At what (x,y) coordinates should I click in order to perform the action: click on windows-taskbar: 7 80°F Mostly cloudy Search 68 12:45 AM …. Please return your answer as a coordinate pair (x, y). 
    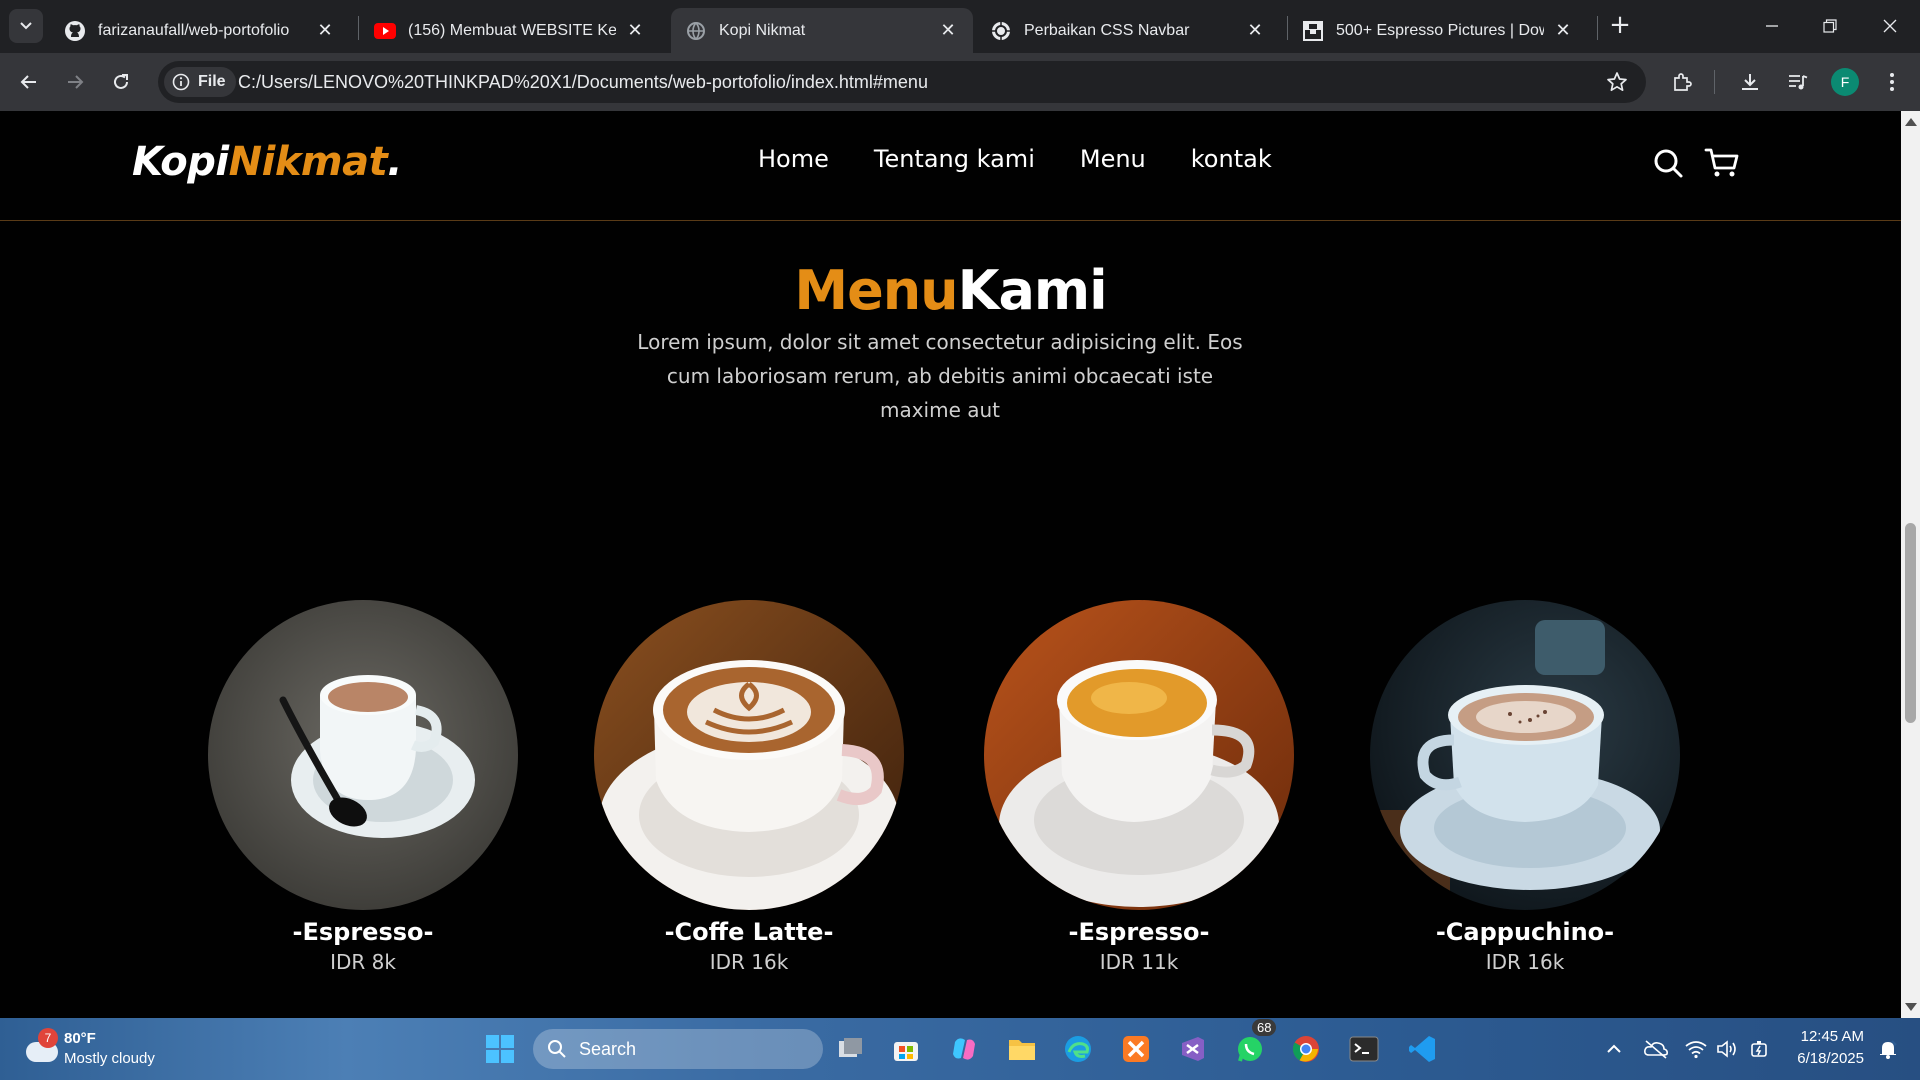
    Looking at the image, I should click on (960, 1049).